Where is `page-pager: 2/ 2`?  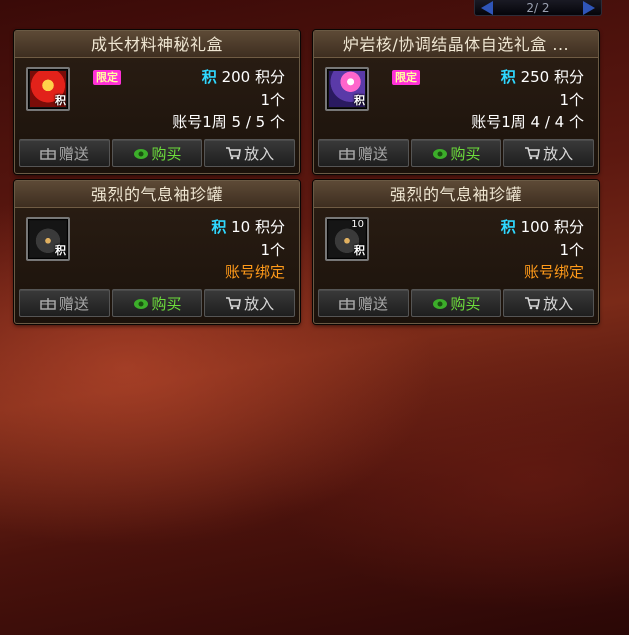
page-pager: 2/ 2 is located at coordinates (538, 8).